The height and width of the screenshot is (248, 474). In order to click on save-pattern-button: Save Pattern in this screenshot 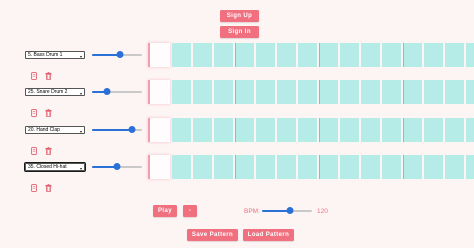, I will do `click(212, 235)`.